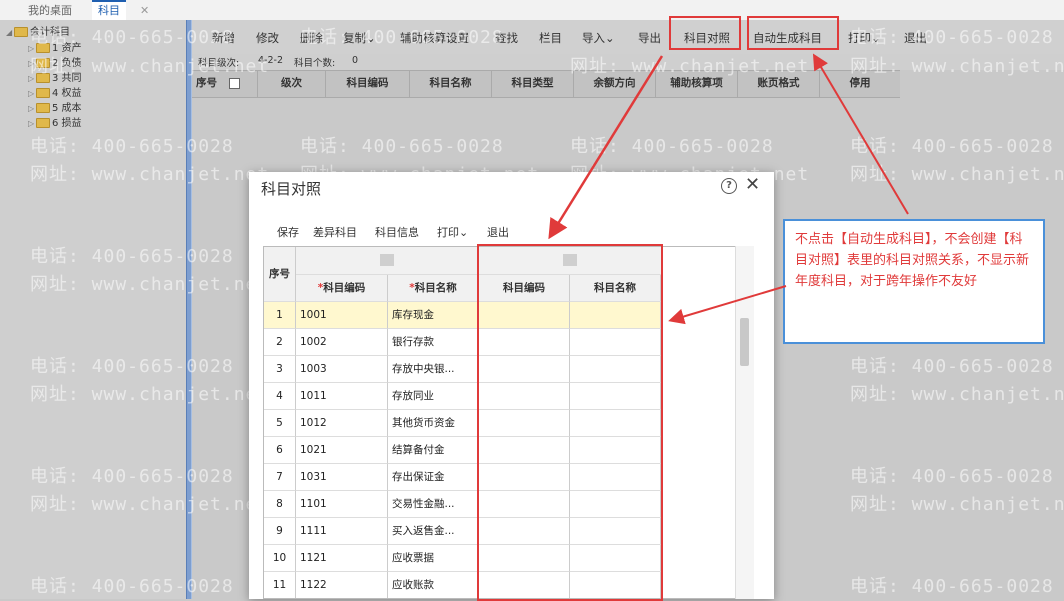  I want to click on row-seq: 8, so click(280, 504).